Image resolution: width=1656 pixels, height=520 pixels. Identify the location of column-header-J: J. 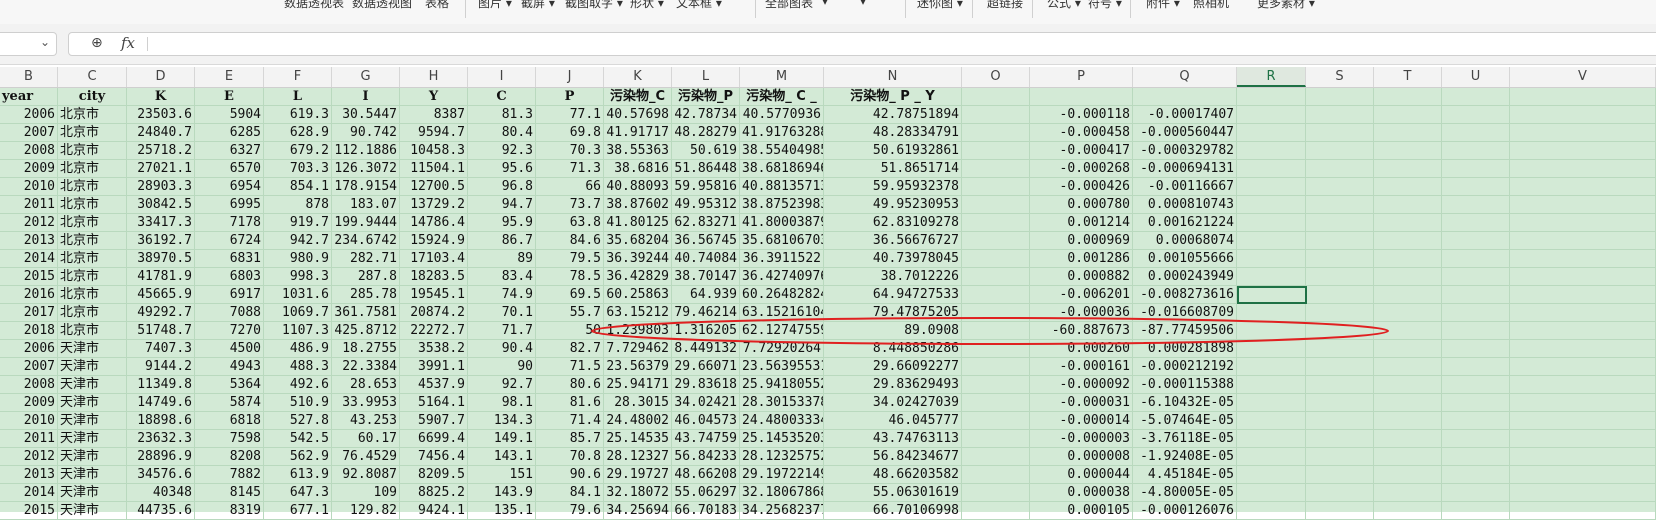
(570, 77).